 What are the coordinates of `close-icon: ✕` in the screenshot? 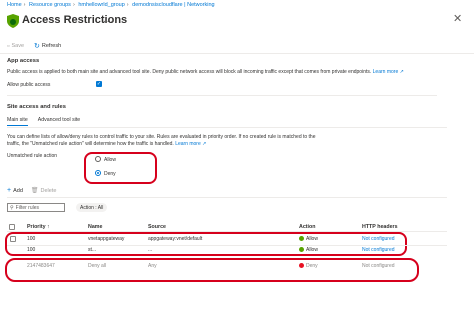 It's located at (457, 18).